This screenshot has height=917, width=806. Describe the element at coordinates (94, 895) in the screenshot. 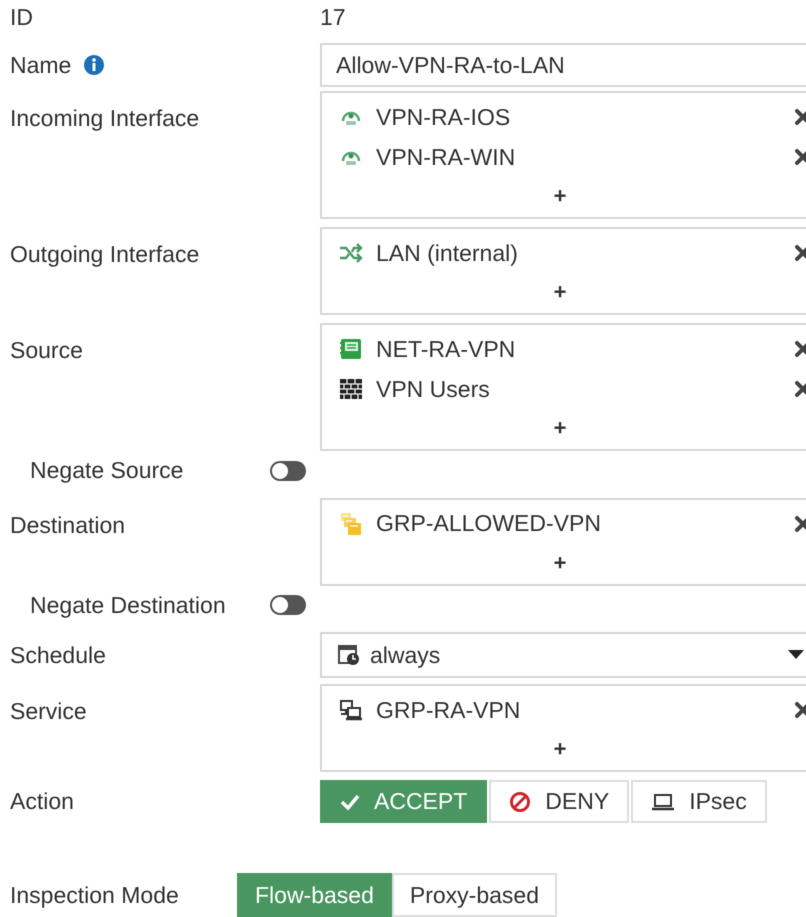

I see `field-label: Inspection Mode` at that location.